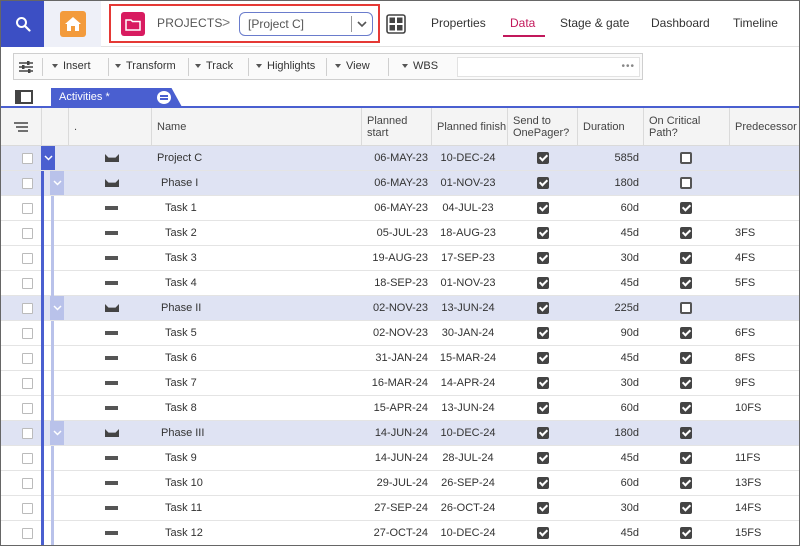  What do you see at coordinates (395, 408) in the screenshot?
I see `planned-start-cell: 15-APR-24` at bounding box center [395, 408].